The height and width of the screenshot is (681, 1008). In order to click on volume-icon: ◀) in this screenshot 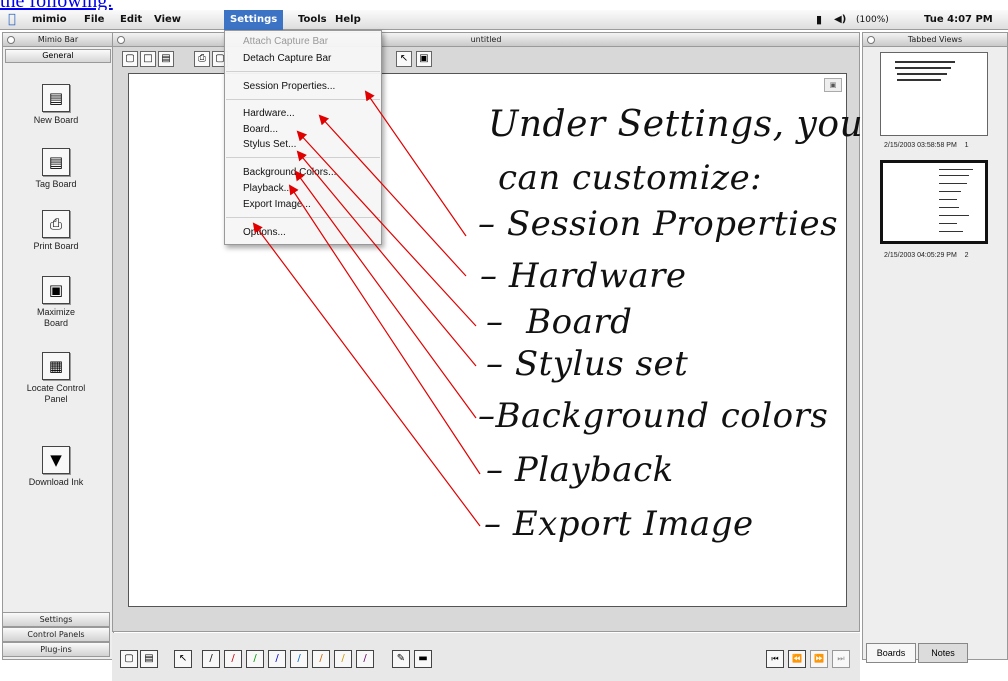, I will do `click(840, 20)`.